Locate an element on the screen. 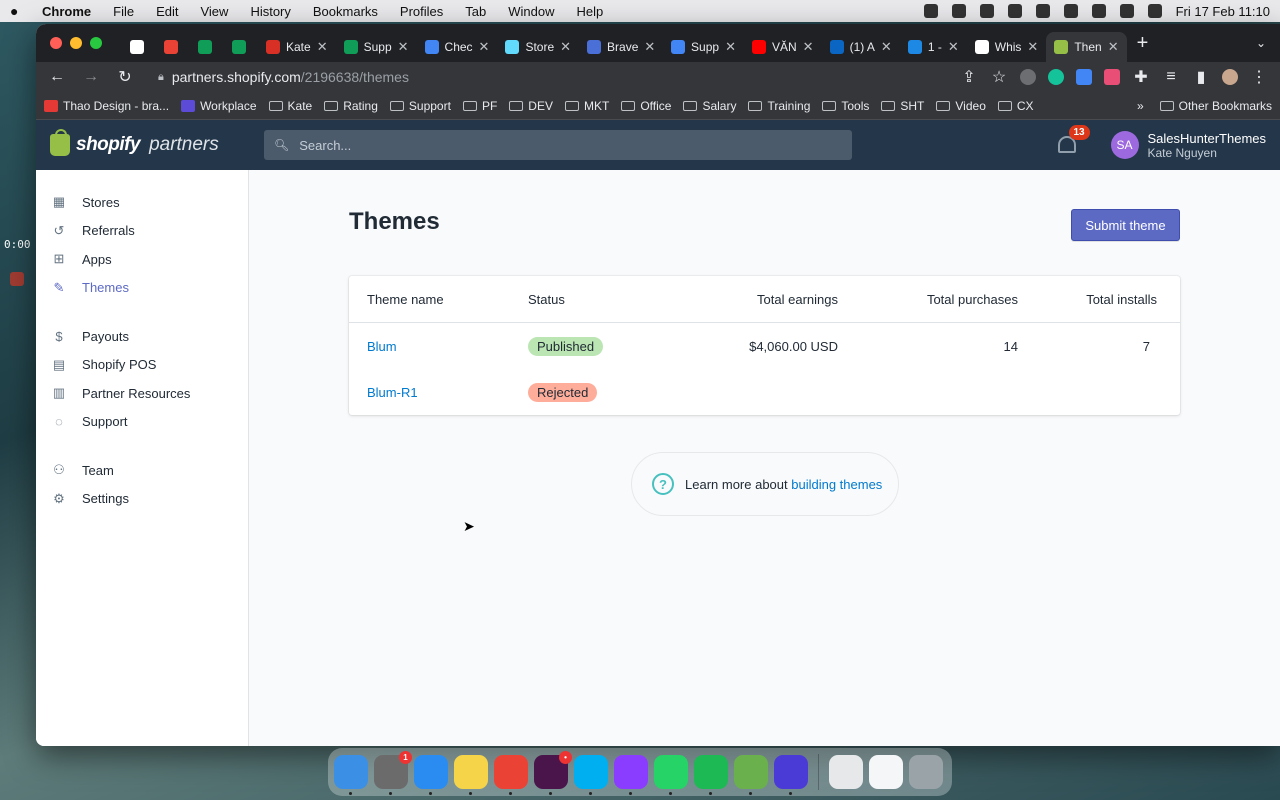  bookmark-item: Kate is located at coordinates (290, 106).